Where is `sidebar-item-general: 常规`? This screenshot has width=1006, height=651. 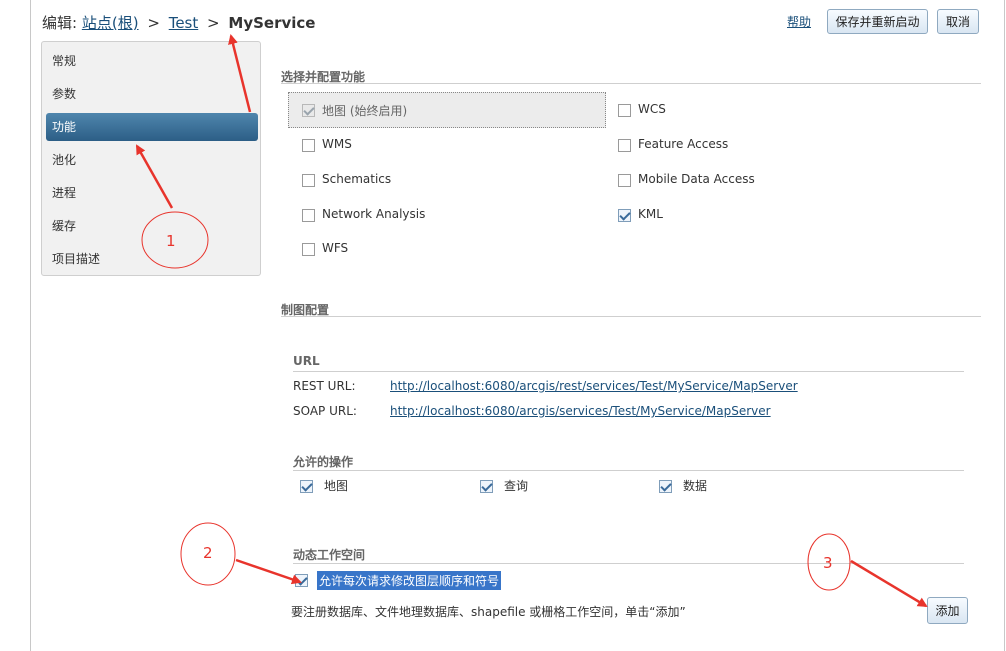 sidebar-item-general: 常规 is located at coordinates (152, 61).